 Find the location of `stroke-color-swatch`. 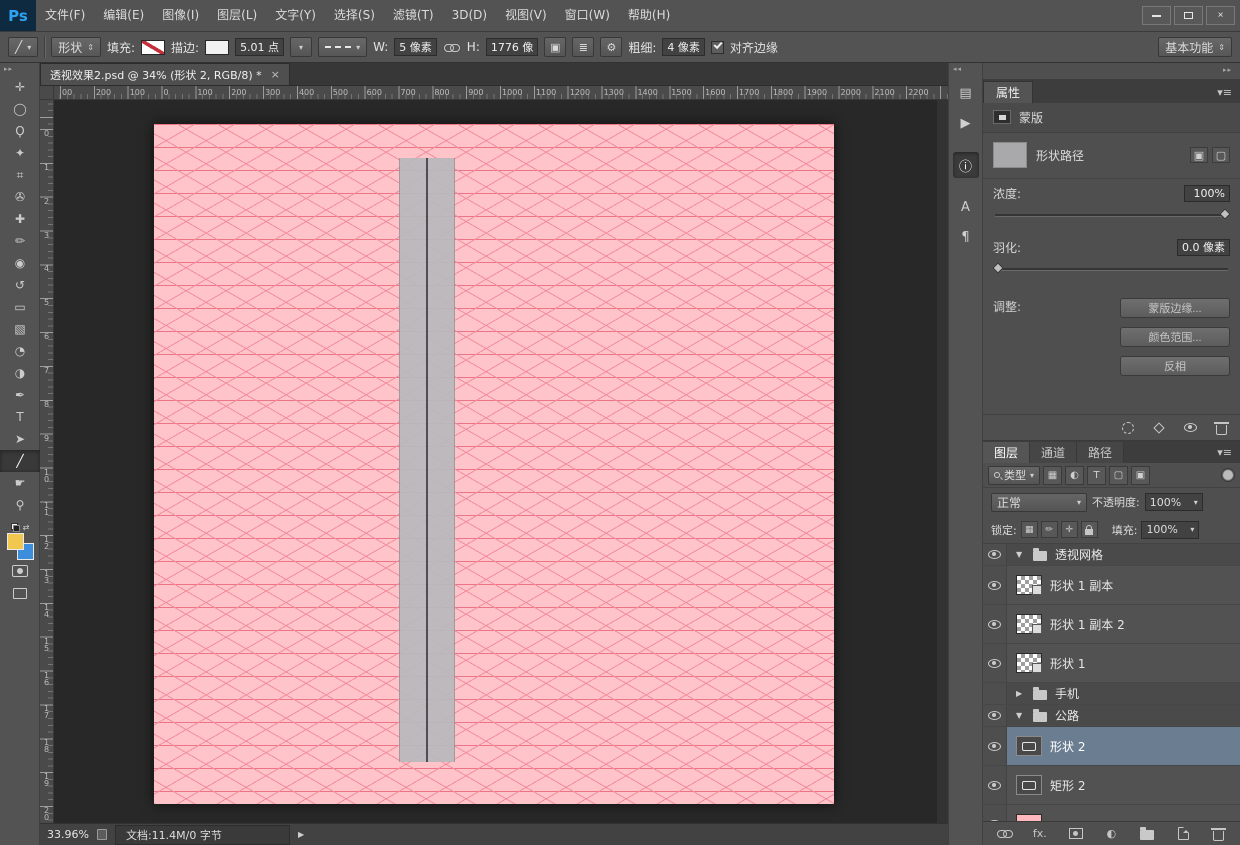

stroke-color-swatch is located at coordinates (217, 47).